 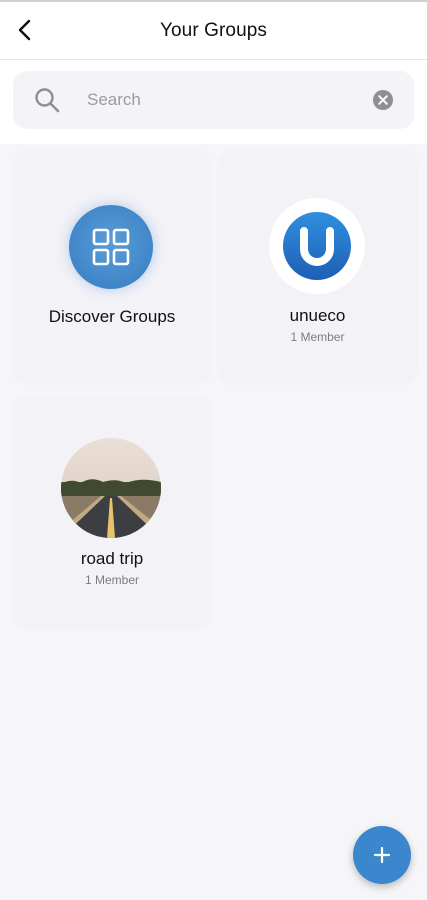 What do you see at coordinates (217, 100) in the screenshot?
I see `search-input` at bounding box center [217, 100].